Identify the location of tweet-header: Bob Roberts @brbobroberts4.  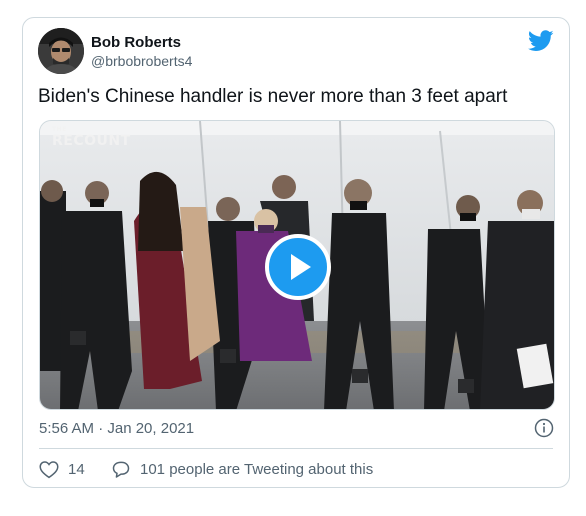
(296, 53).